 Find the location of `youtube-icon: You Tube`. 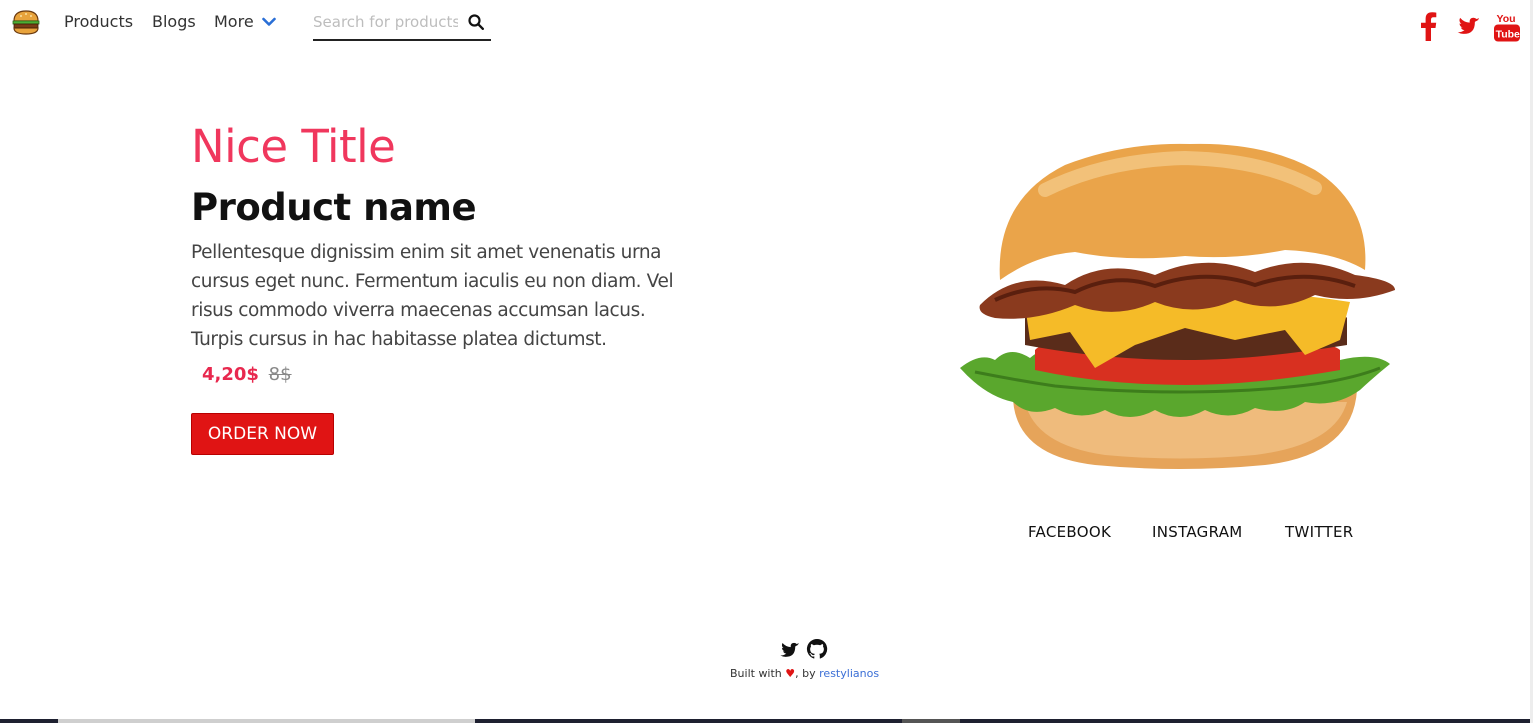

youtube-icon: You Tube is located at coordinates (1507, 27).